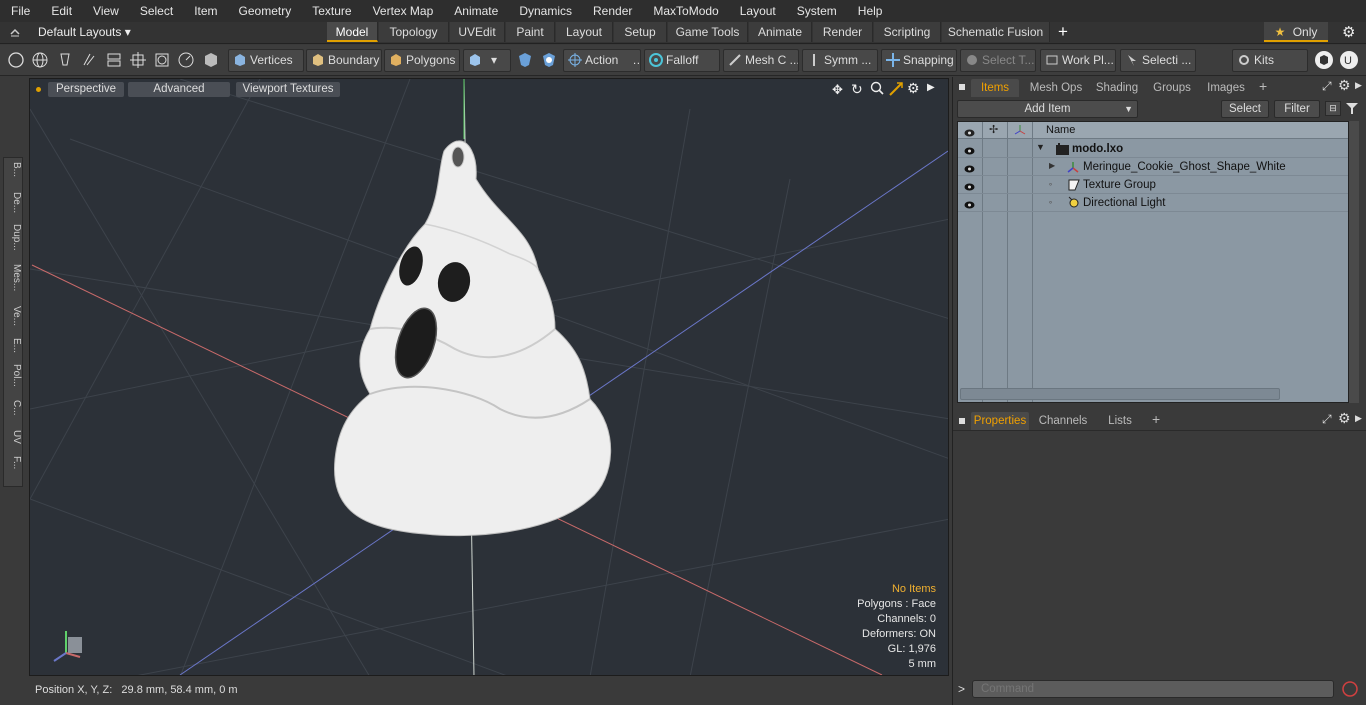 The height and width of the screenshot is (705, 1366). What do you see at coordinates (15, 32) in the screenshot?
I see `collapse-arrow-icon` at bounding box center [15, 32].